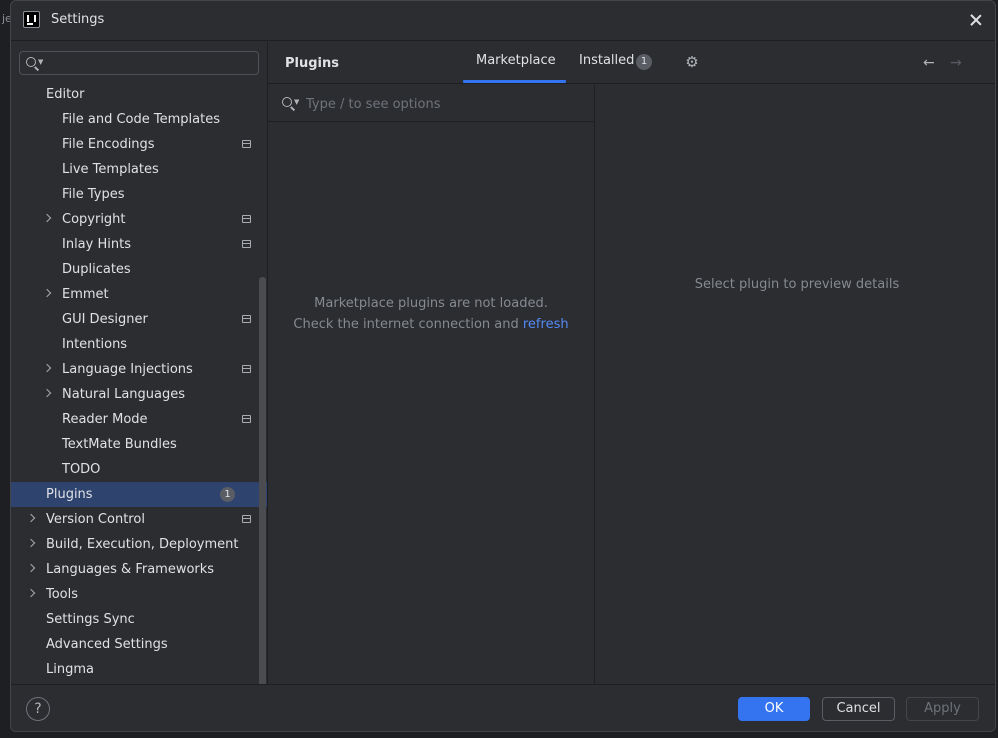  Describe the element at coordinates (139, 269) in the screenshot. I see `sidebar-item: Duplicates` at that location.